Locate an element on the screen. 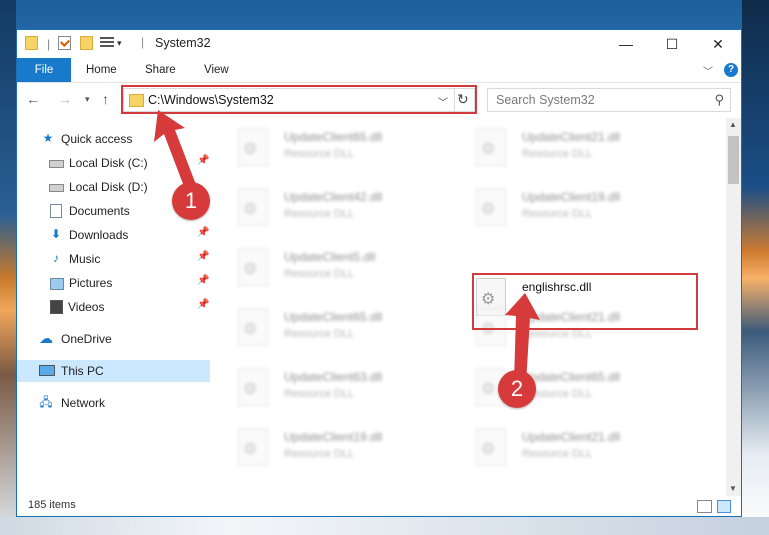  help-icon: ? is located at coordinates (731, 70).